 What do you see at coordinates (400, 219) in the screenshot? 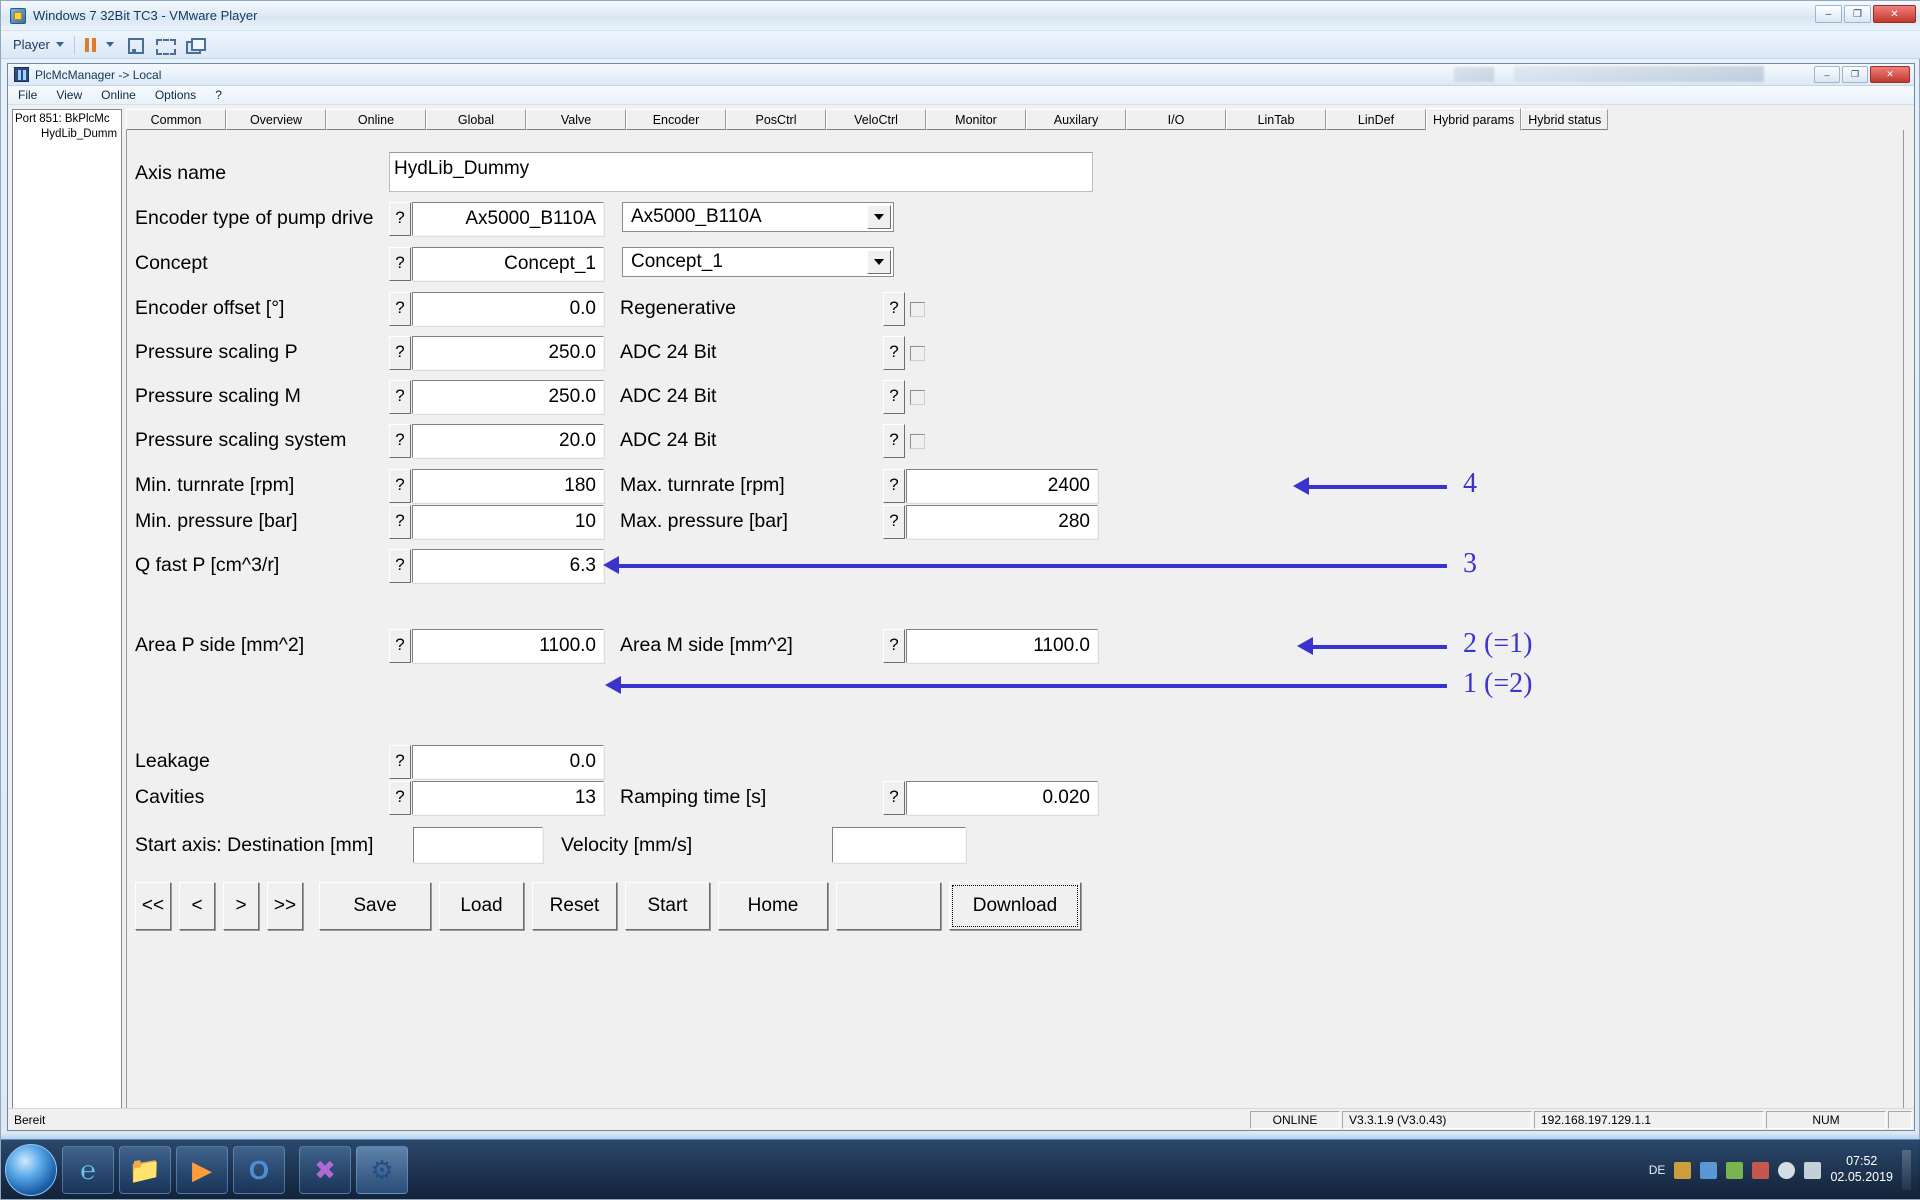
I see `encoder-type-help-button: ?` at bounding box center [400, 219].